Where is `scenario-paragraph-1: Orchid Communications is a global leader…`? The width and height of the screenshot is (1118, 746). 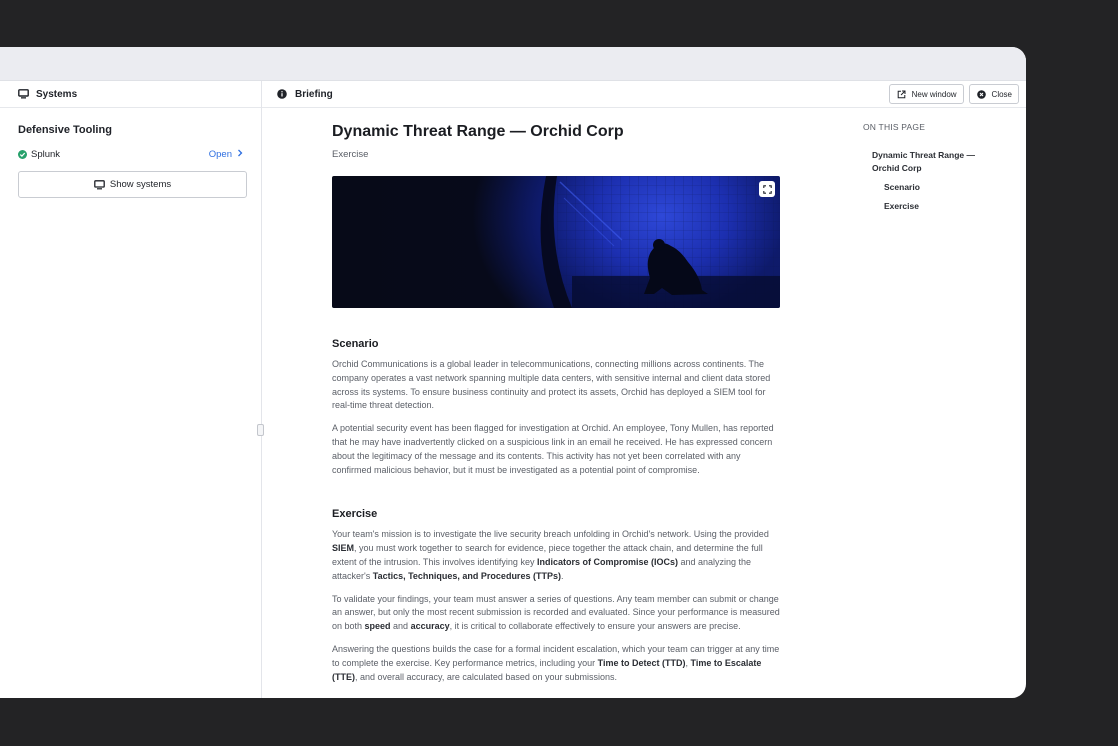 scenario-paragraph-1: Orchid Communications is a global leader… is located at coordinates (551, 385).